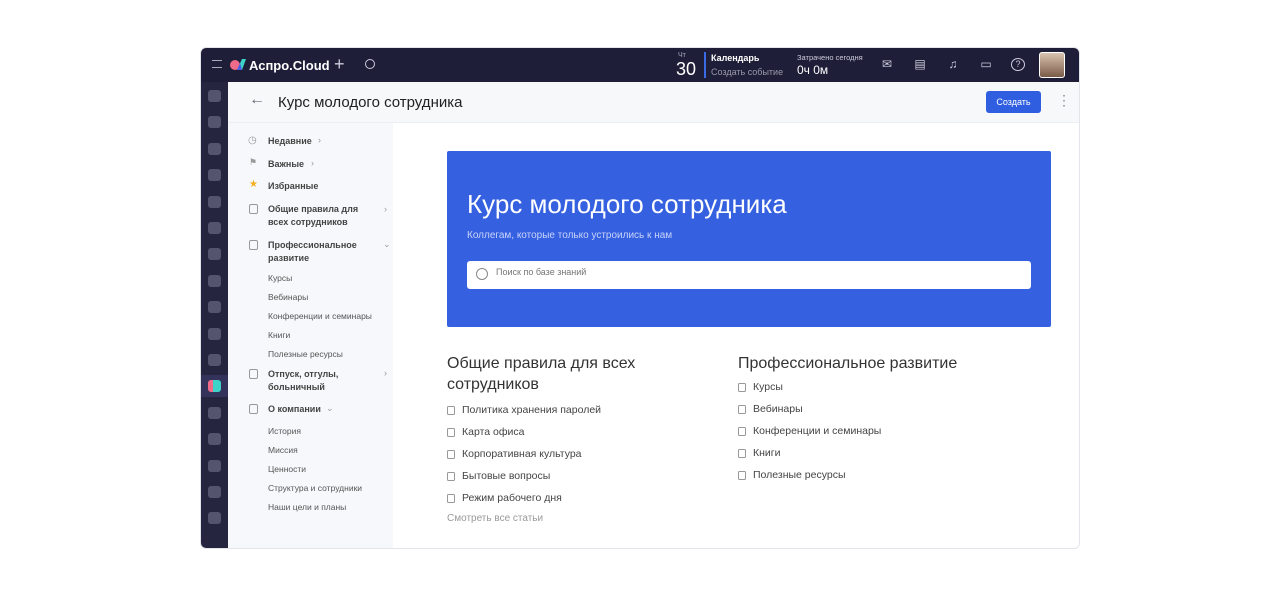 This screenshot has width=1280, height=597. Describe the element at coordinates (920, 64) in the screenshot. I see `notes-icon: ▤` at that location.